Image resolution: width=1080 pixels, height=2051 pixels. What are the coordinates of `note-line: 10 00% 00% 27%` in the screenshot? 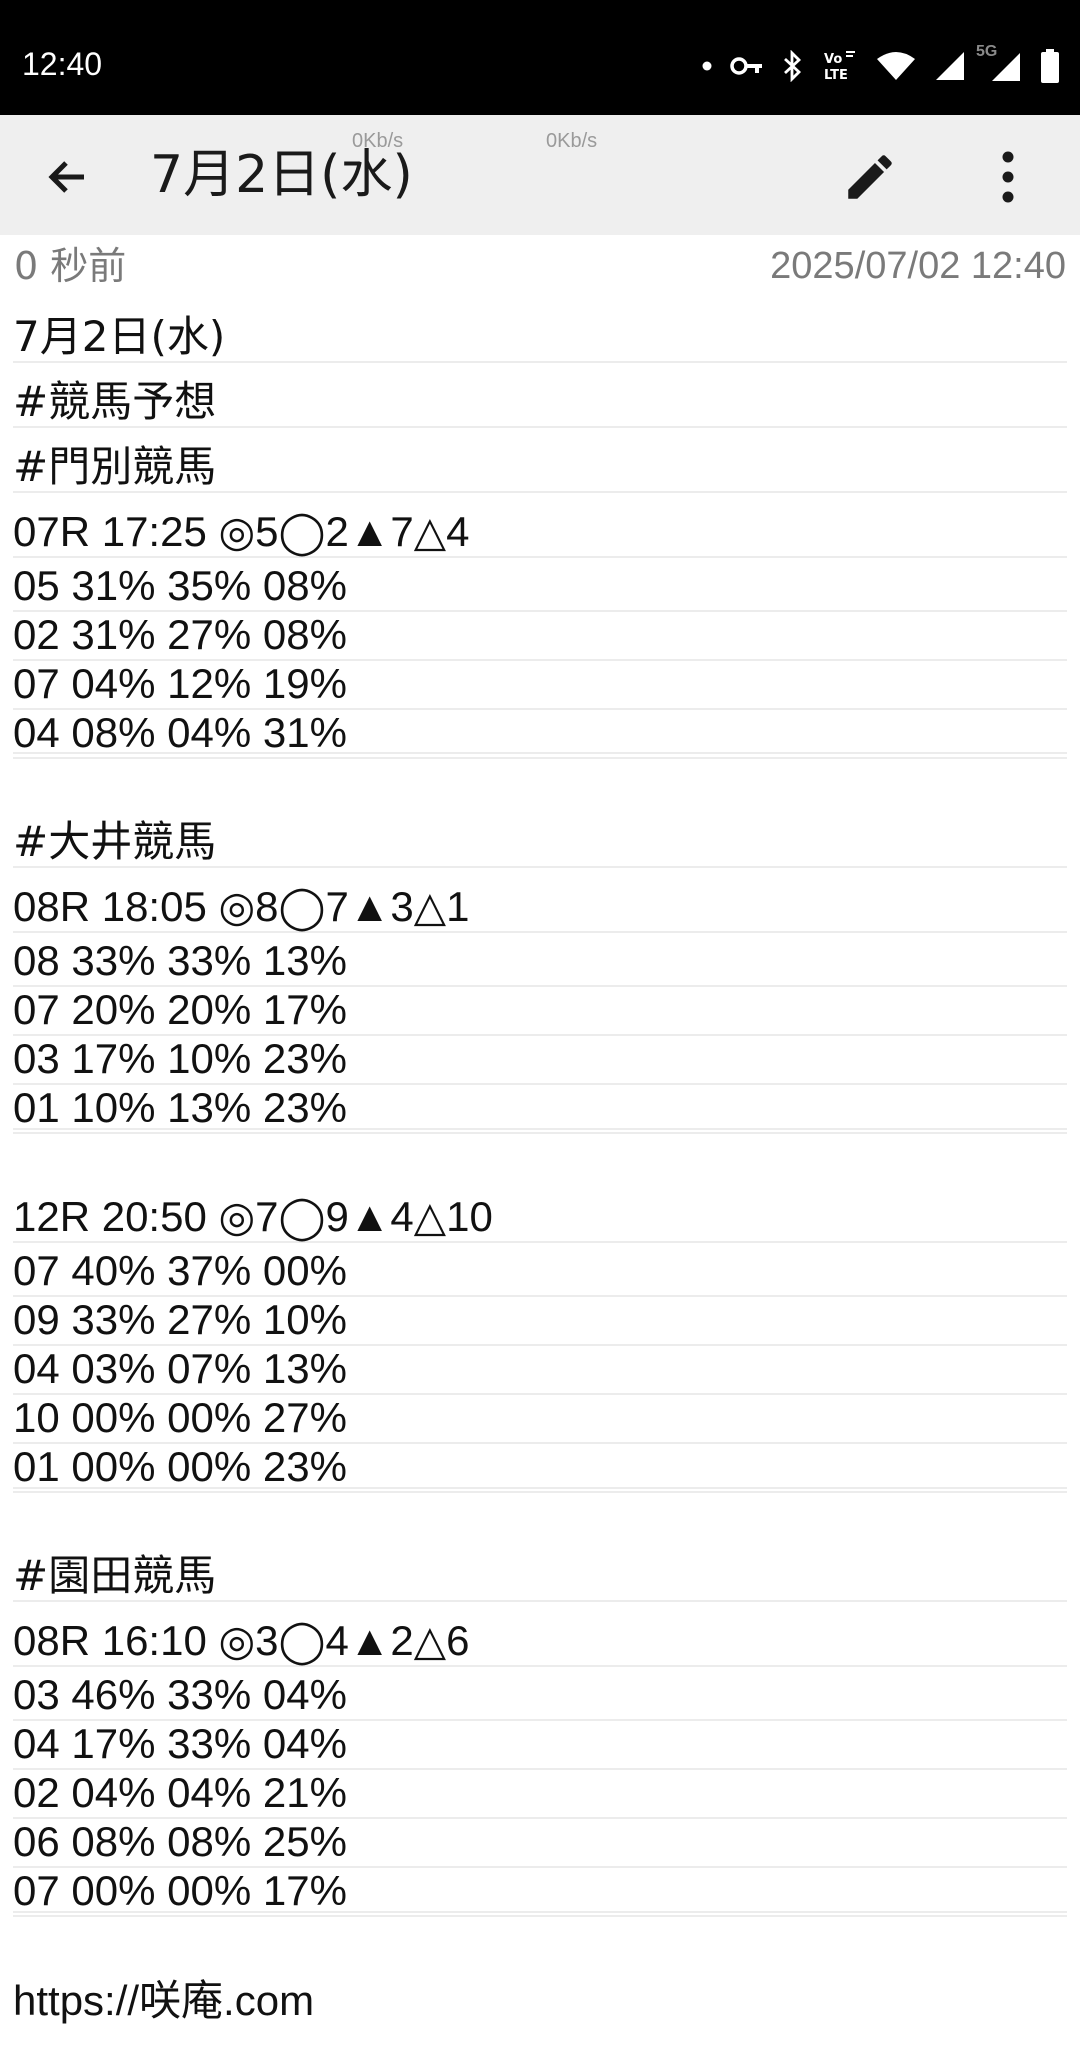 It's located at (540, 1419).